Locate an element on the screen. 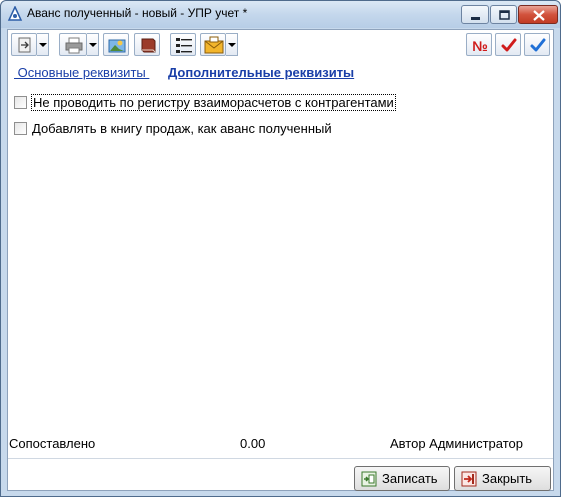 The width and height of the screenshot is (561, 497). tab-basic-details: Основные реквизиты is located at coordinates (81, 72).